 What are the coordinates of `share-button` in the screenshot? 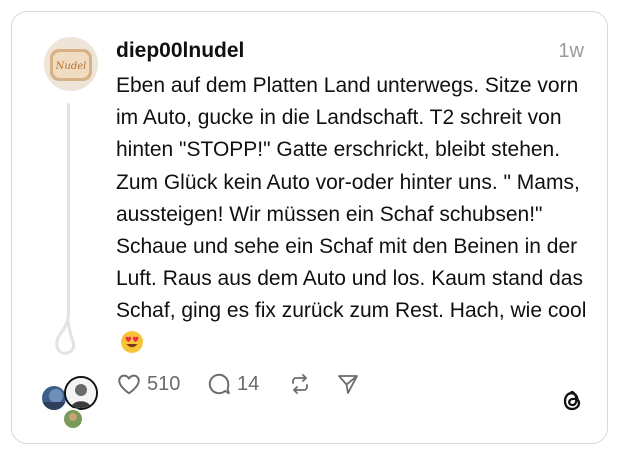 It's located at (356, 384).